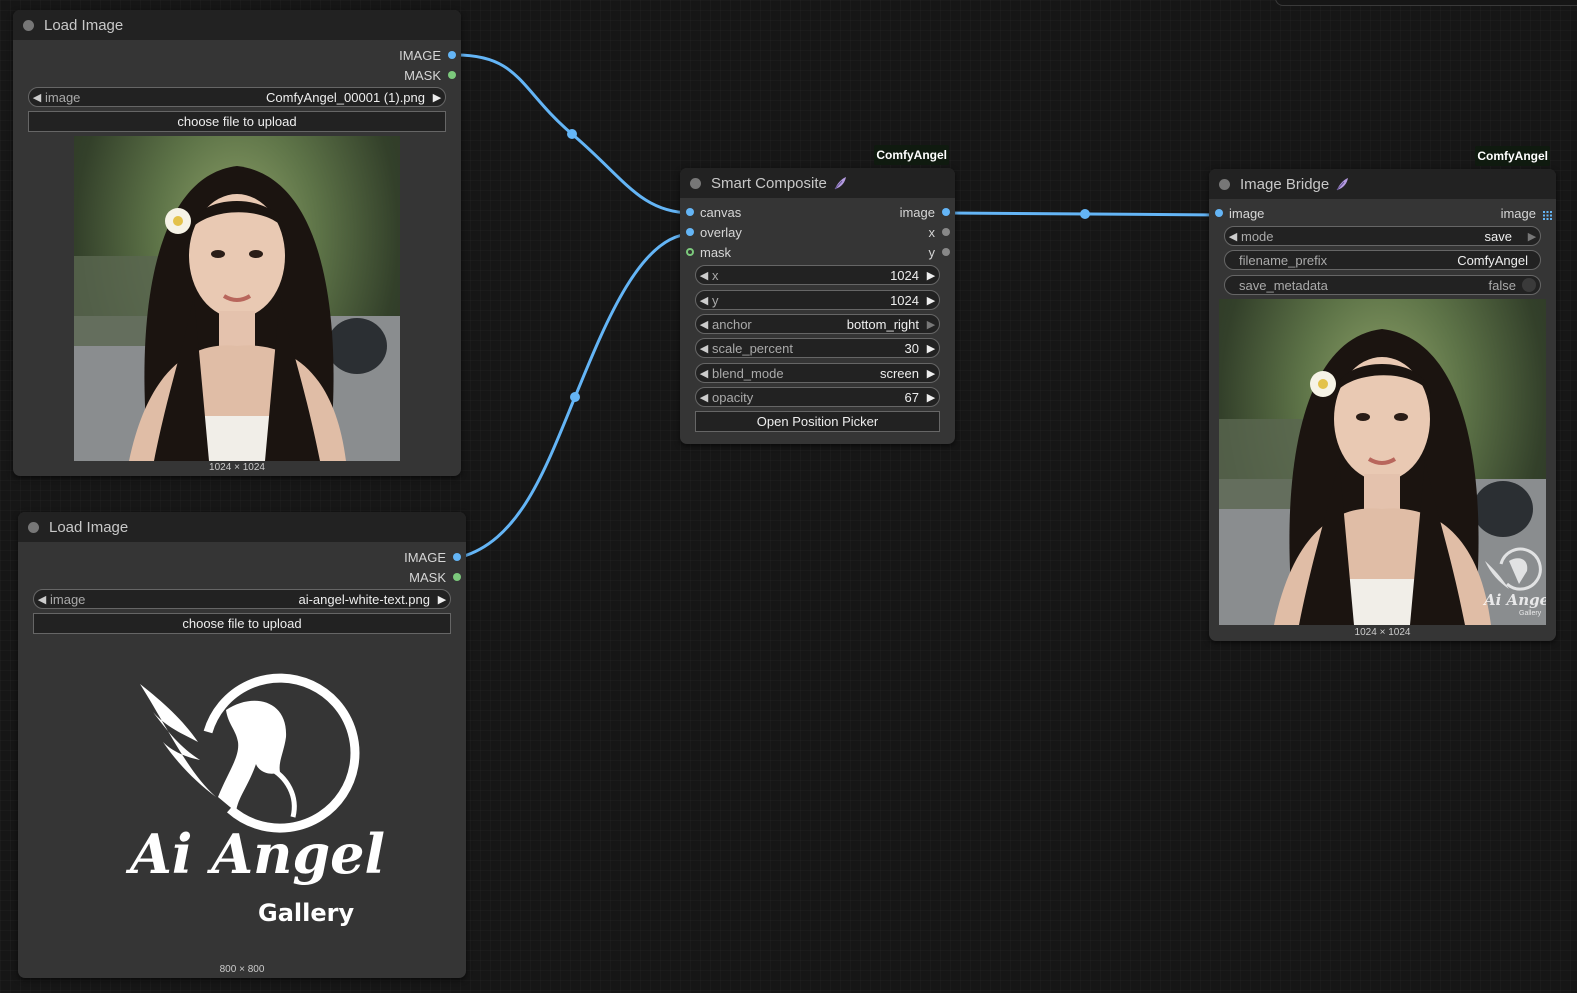  I want to click on slot-row-canvas: canvas image, so click(817, 213).